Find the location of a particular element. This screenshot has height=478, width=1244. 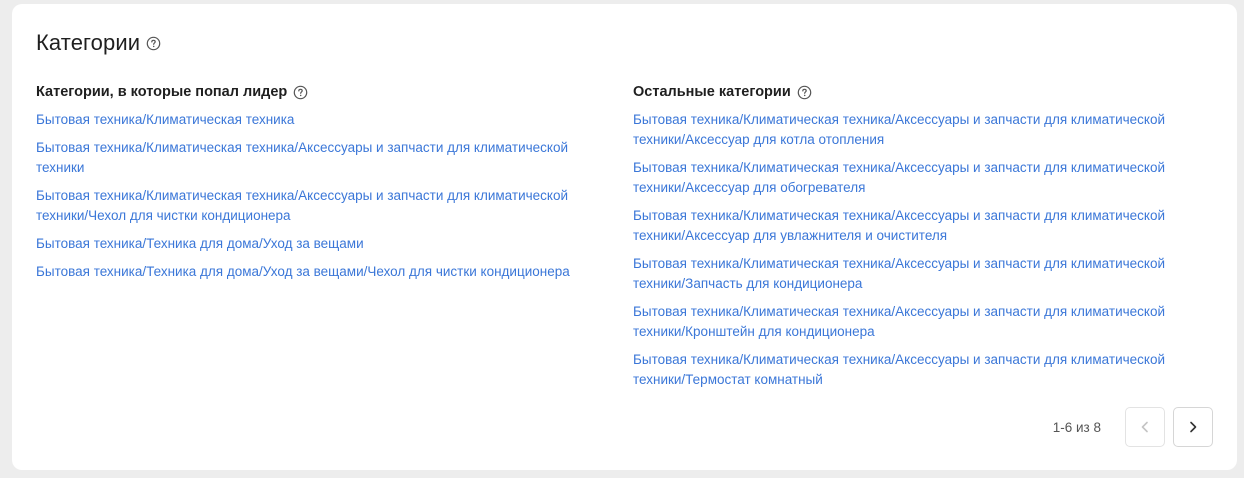

leader-categories-heading: Категории, в которые попал лидер is located at coordinates (162, 92).